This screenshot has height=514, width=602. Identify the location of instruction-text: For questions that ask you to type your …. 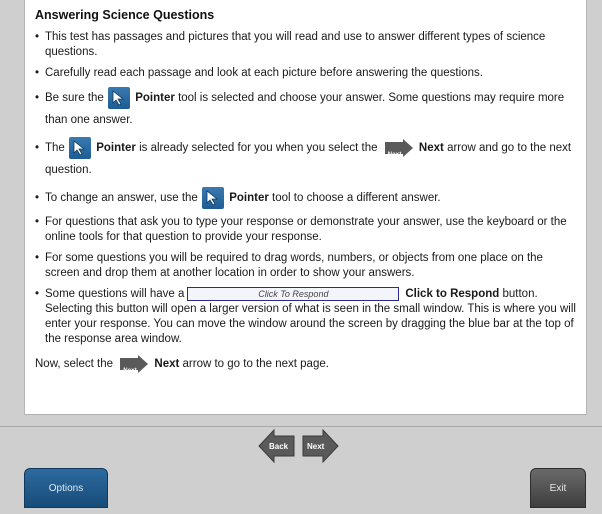
(306, 230).